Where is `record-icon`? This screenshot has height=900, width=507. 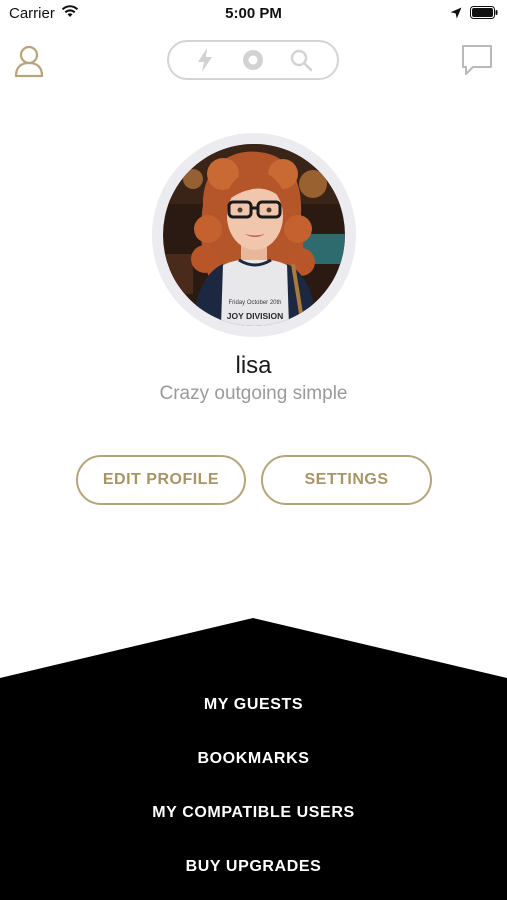 record-icon is located at coordinates (253, 60).